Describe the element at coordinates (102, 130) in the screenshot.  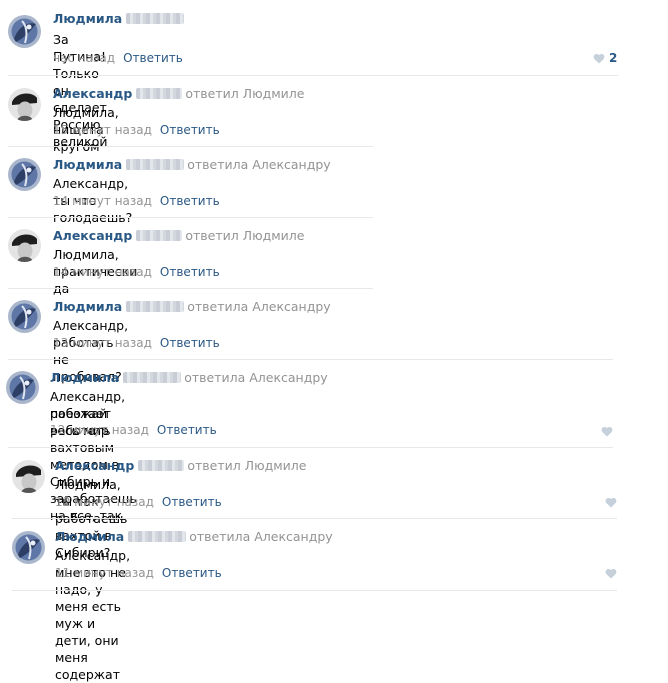
I see `timestamp: 15 минут назад` at that location.